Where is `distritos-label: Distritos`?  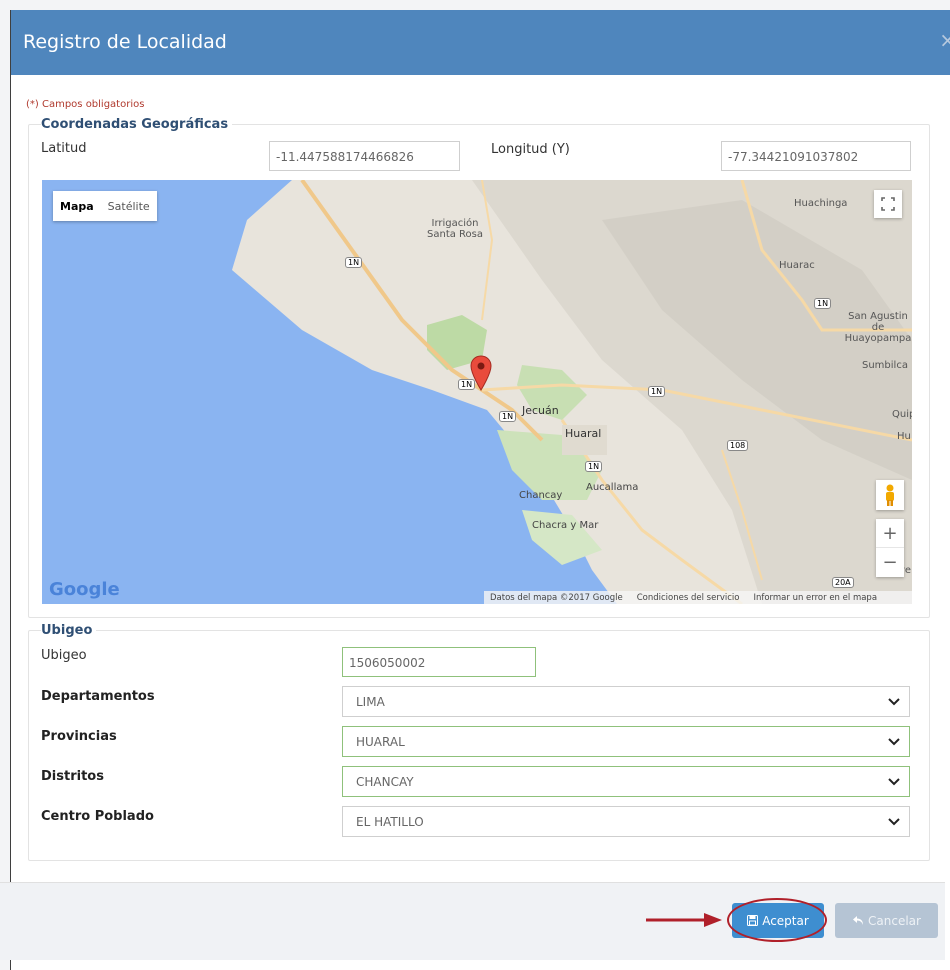 distritos-label: Distritos is located at coordinates (72, 776).